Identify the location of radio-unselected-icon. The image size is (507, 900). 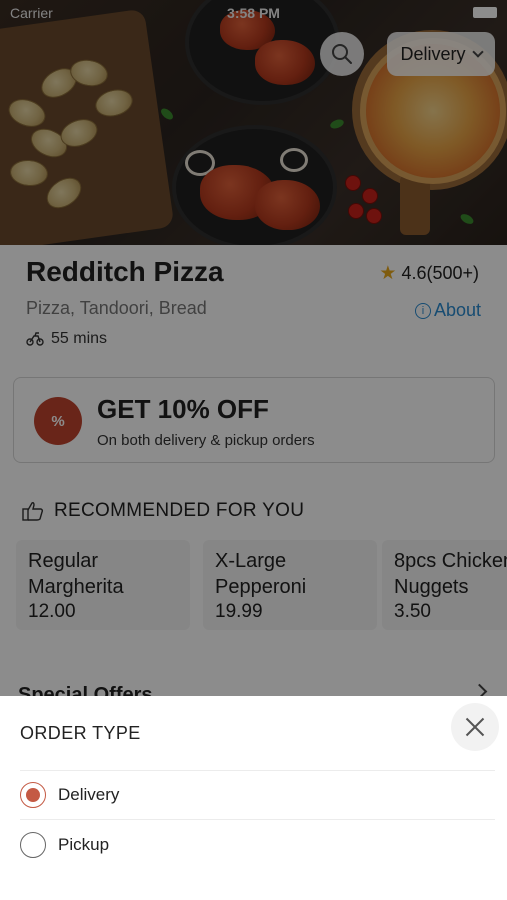
(33, 845).